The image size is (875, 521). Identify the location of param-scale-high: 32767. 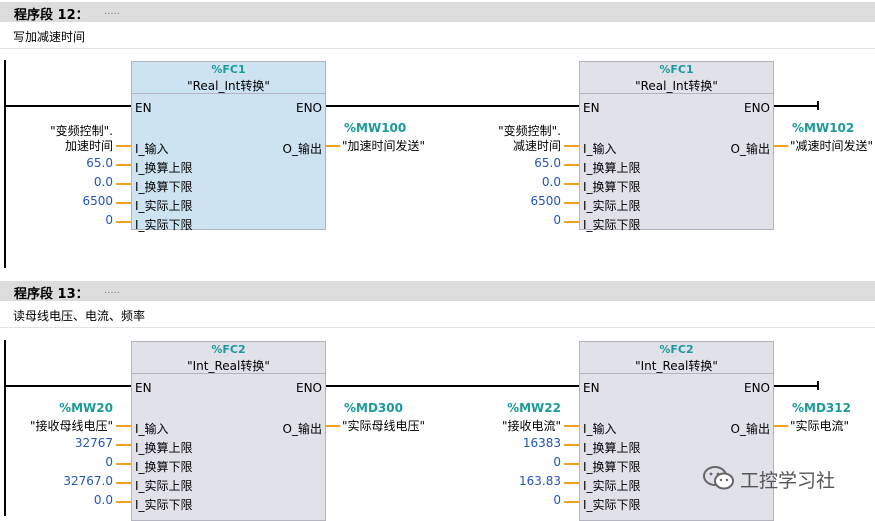
(94, 443).